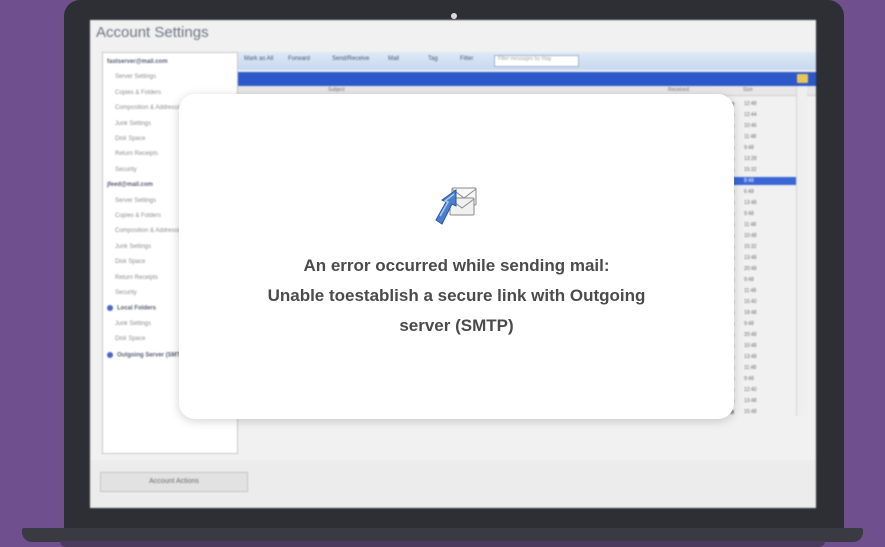  Describe the element at coordinates (536, 61) in the screenshot. I see `search-input: Filter messages by #tag` at that location.